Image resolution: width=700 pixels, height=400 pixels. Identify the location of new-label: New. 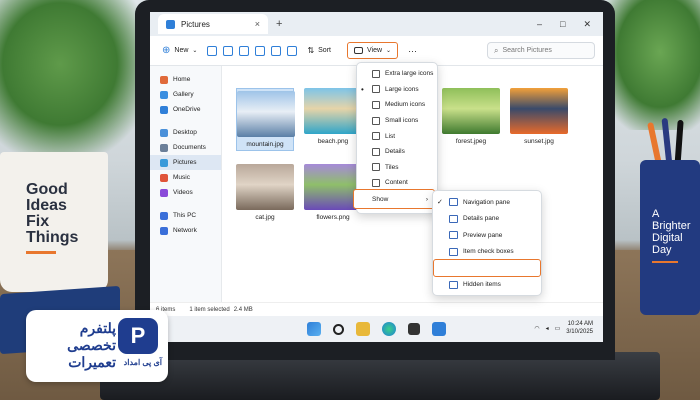
(181, 50).